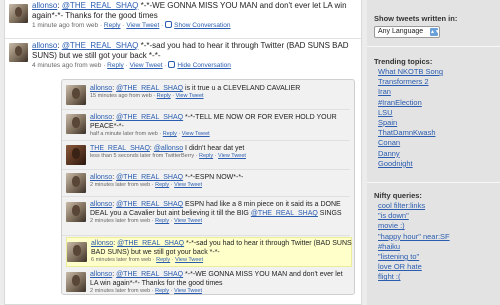 This screenshot has width=500, height=305. What do you see at coordinates (438, 103) in the screenshot?
I see `trend-item: #IranElection` at bounding box center [438, 103].